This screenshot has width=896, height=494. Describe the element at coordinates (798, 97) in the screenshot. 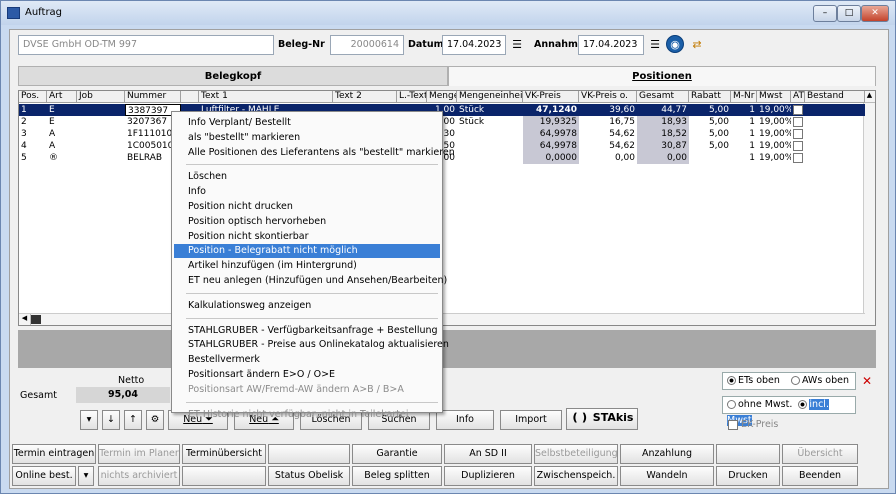

I see `column-header: AT` at that location.